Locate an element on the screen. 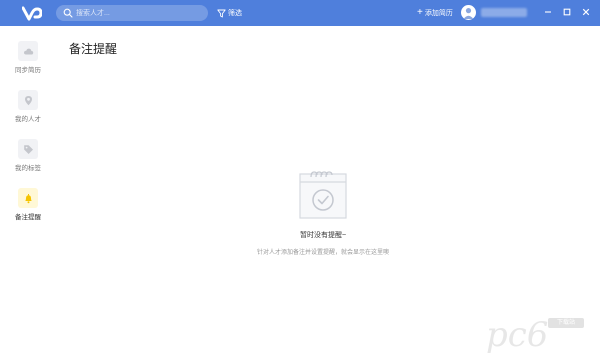 The image size is (600, 360). minimize-icon is located at coordinates (548, 12).